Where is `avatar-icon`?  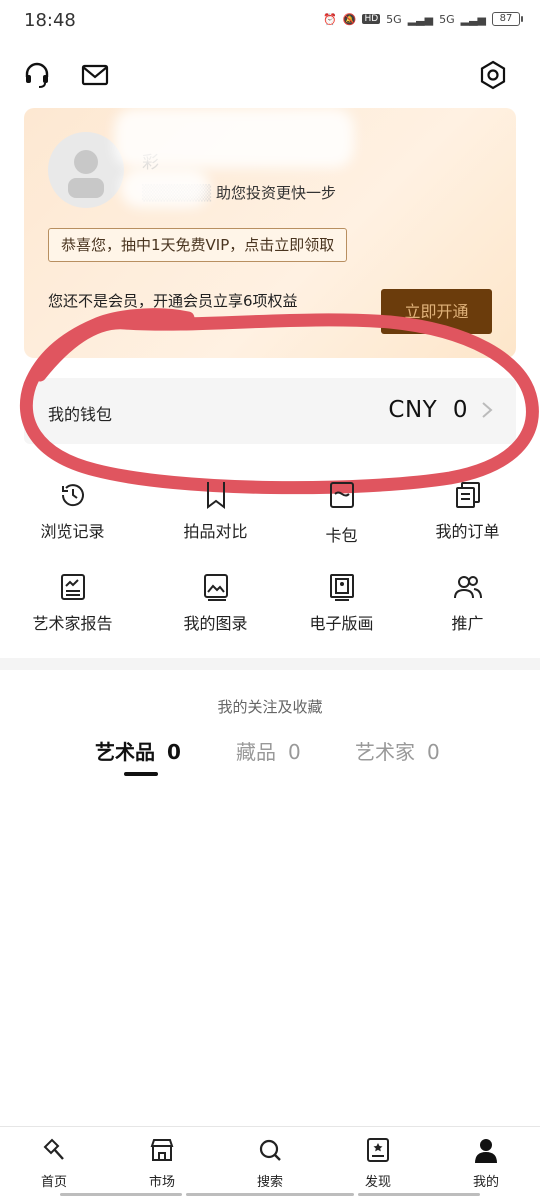 avatar-icon is located at coordinates (86, 174).